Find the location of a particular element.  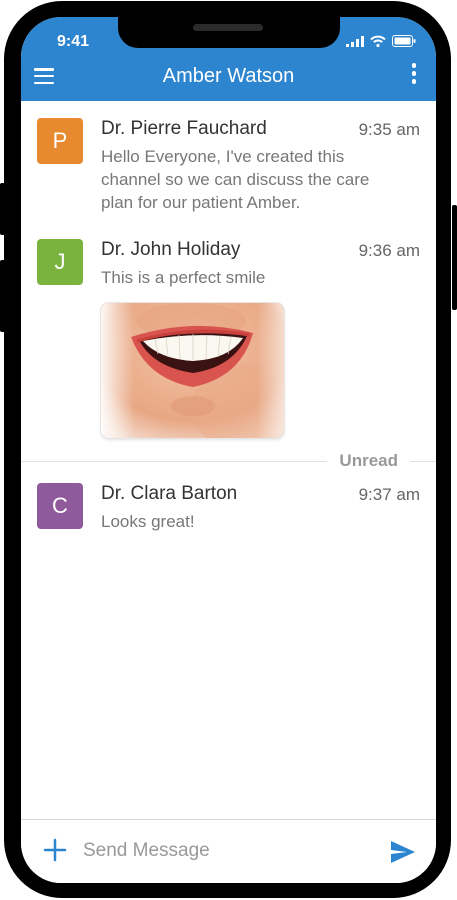

message-text: Looks great! is located at coordinates (148, 521).